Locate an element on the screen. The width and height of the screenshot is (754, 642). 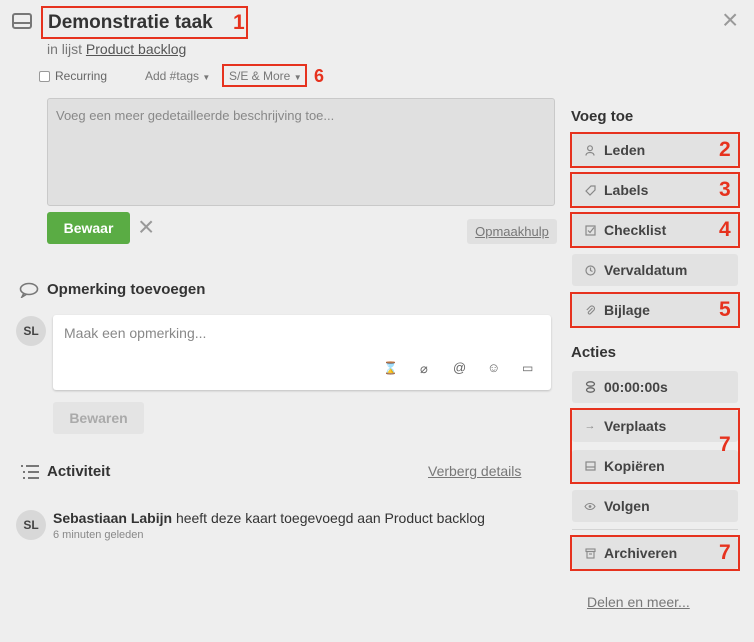
recurring-label: Recurring is located at coordinates (81, 76).